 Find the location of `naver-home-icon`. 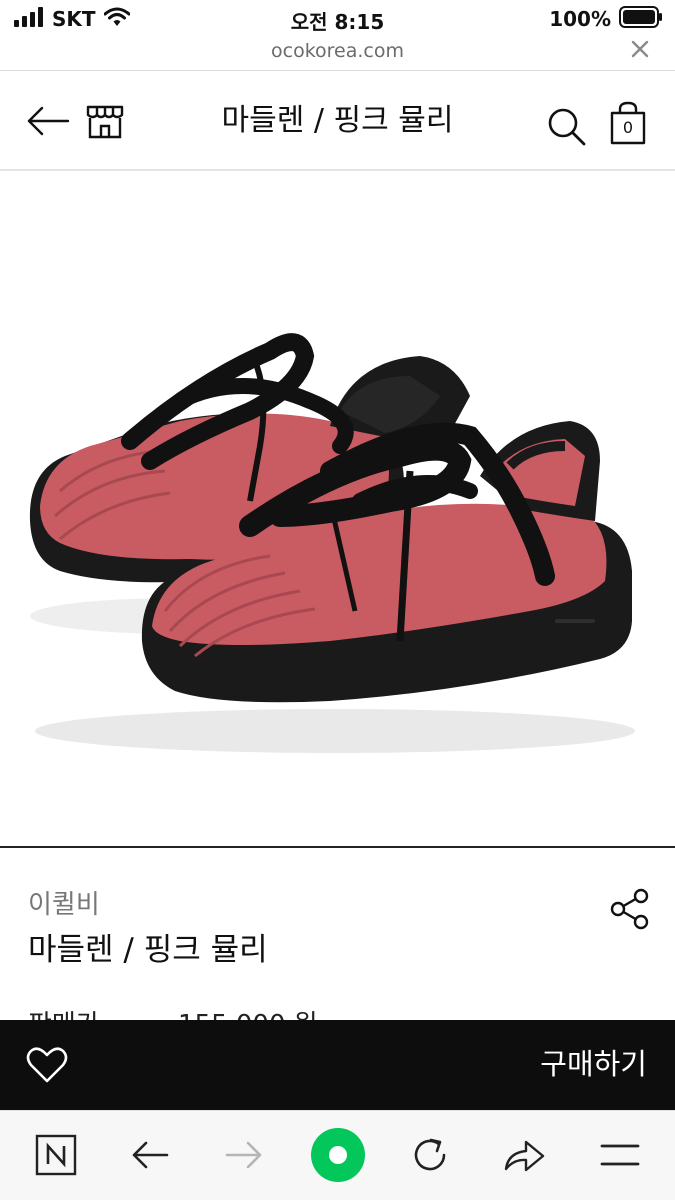

naver-home-icon is located at coordinates (56, 1155).